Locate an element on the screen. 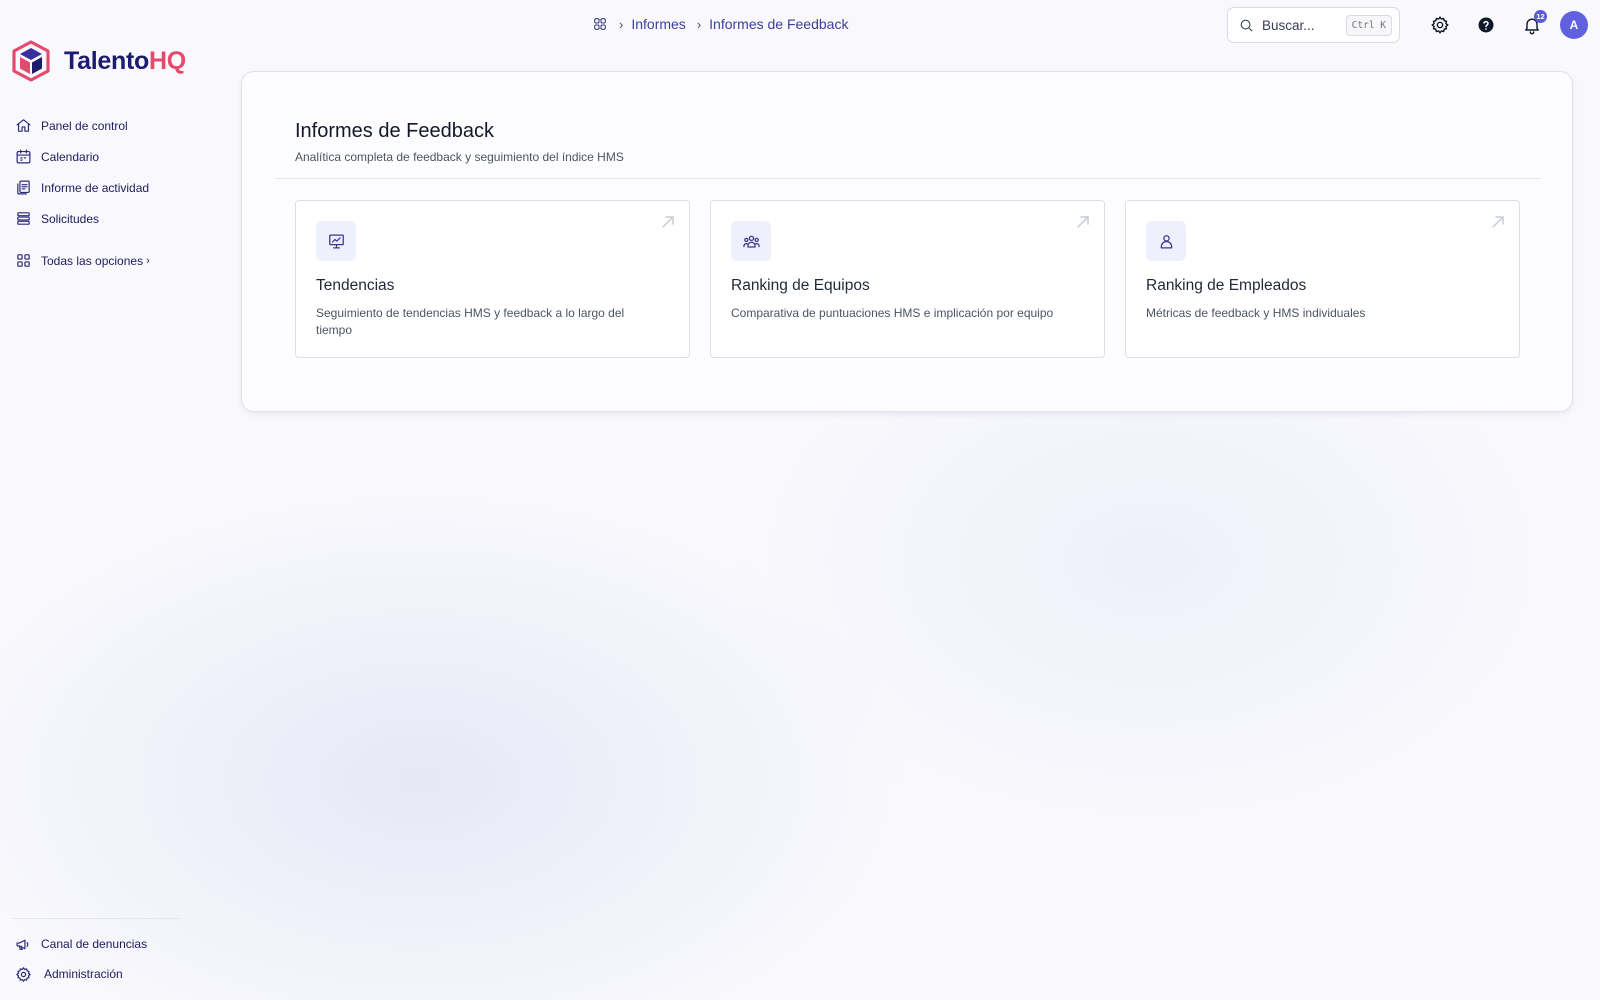  sidebar-item-label: Administración is located at coordinates (83, 974).